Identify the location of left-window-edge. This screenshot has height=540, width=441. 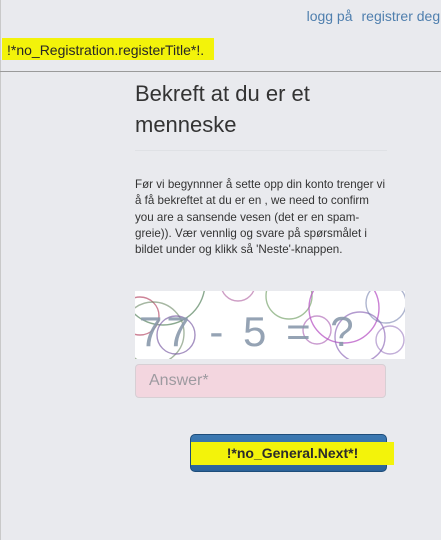
(0, 270).